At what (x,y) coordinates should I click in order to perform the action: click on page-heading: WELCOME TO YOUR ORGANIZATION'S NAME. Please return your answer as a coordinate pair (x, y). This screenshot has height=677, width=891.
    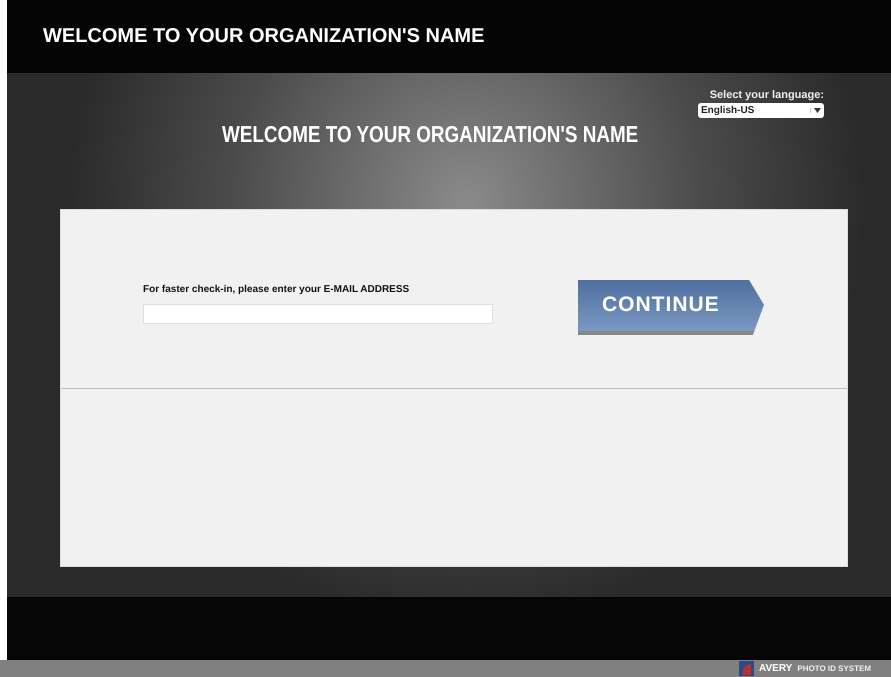
    Looking at the image, I should click on (430, 134).